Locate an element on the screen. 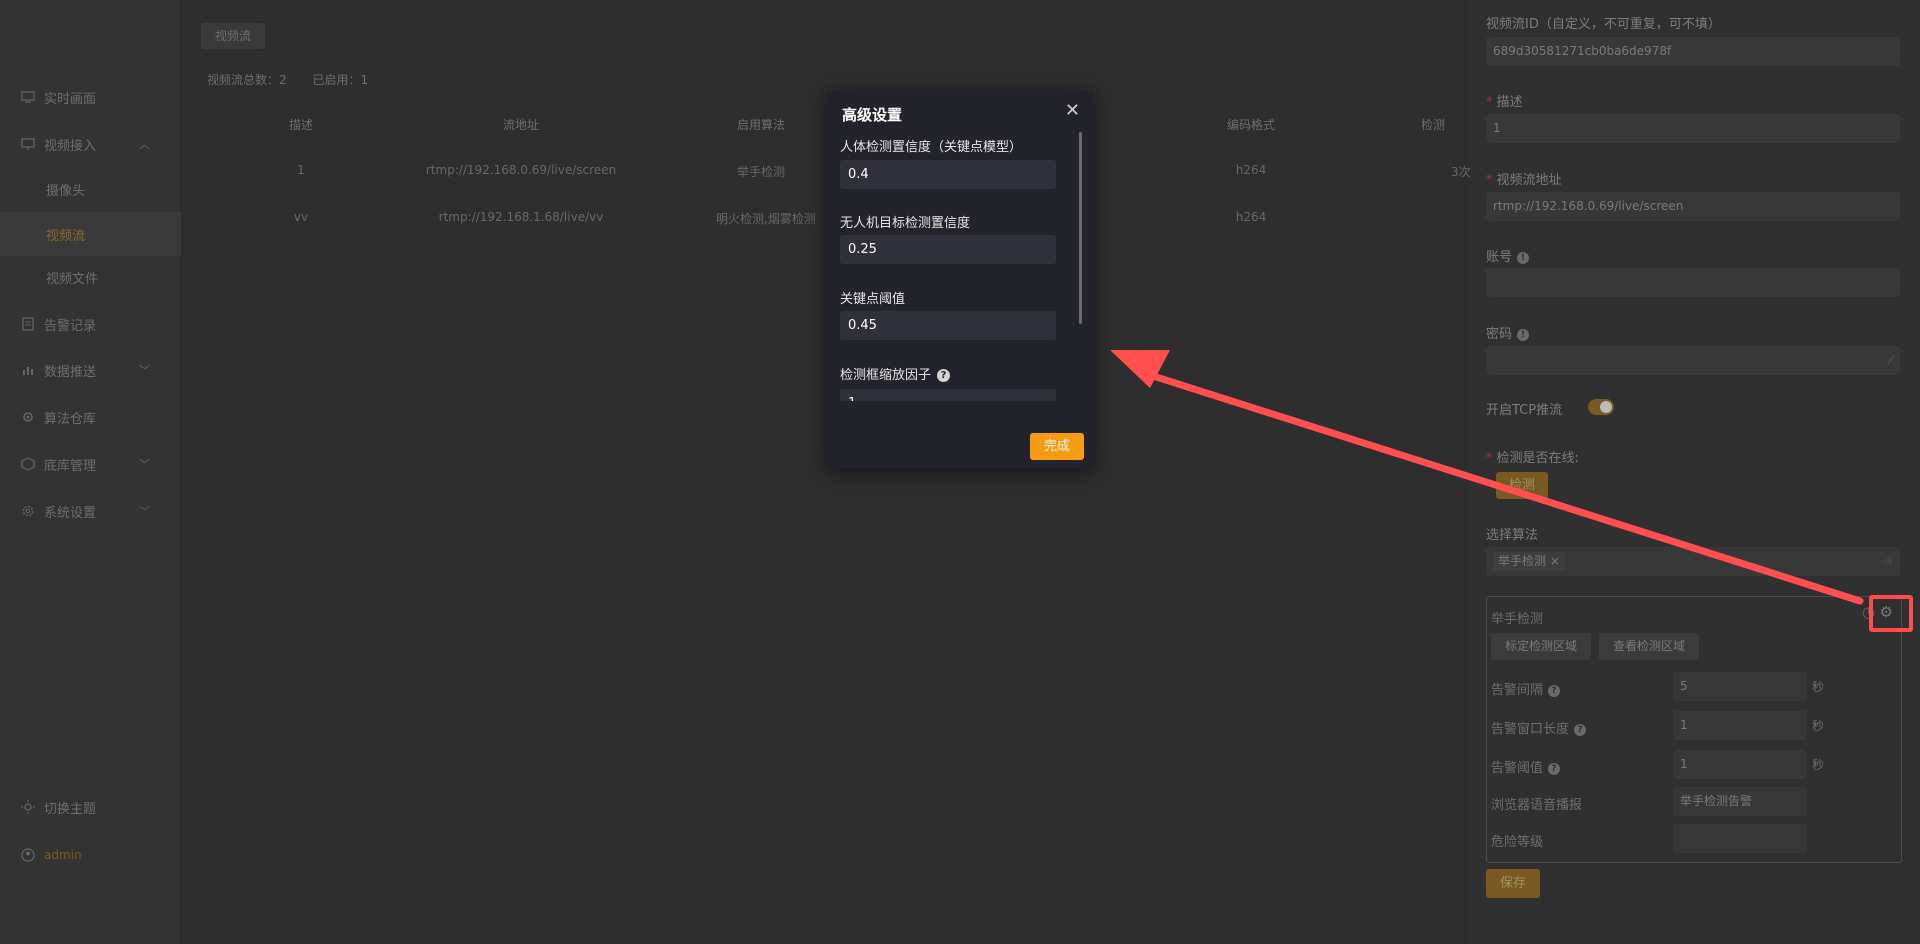  annotation-arrow is located at coordinates (1487, 477).